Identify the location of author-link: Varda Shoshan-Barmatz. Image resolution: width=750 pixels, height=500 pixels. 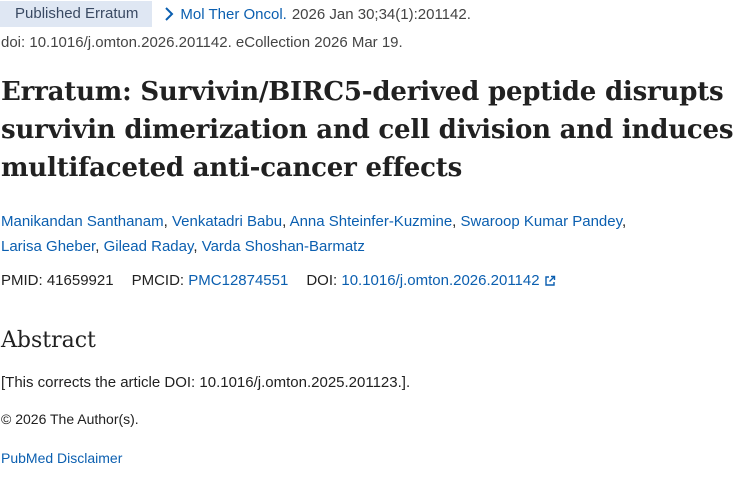
(283, 246).